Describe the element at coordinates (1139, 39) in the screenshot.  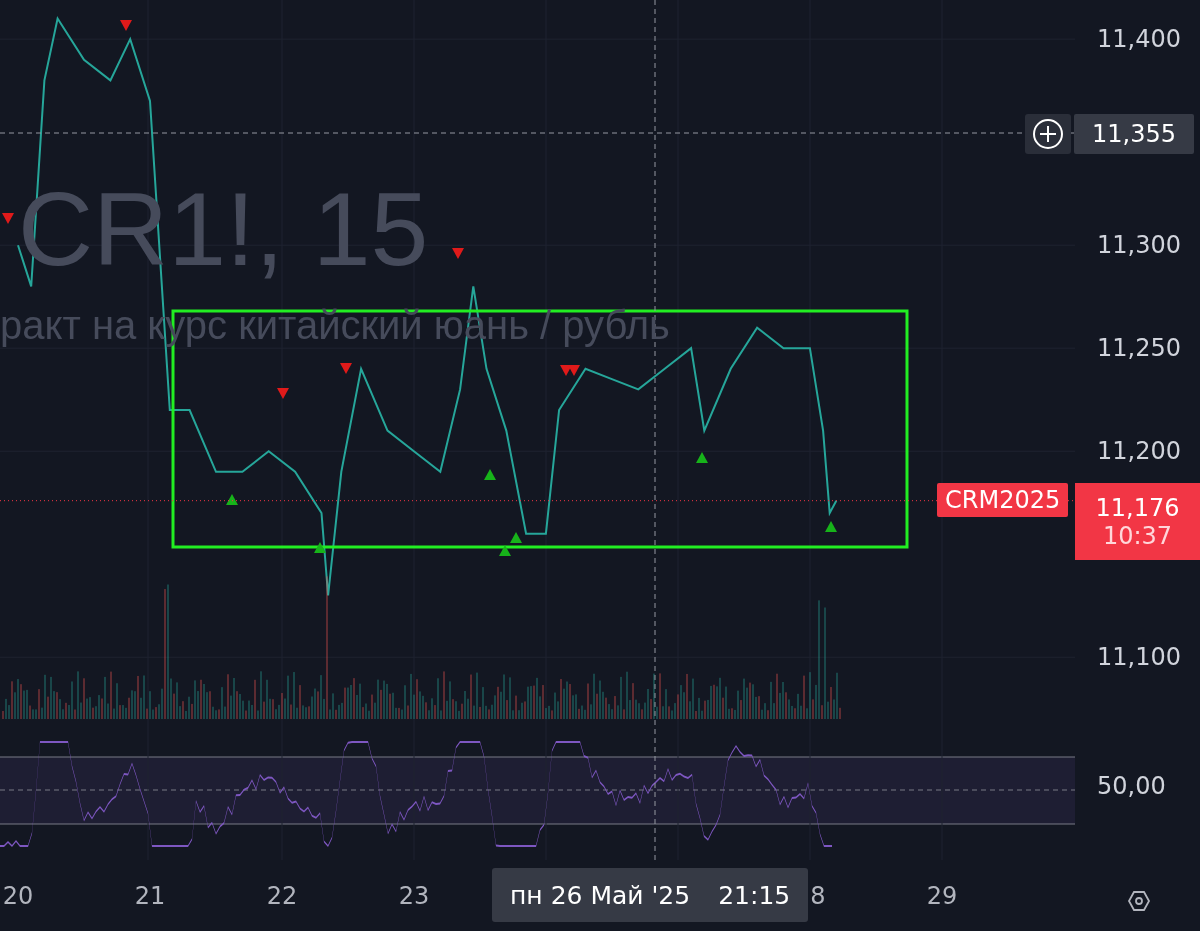
I see `price-axis-label: 11,400` at that location.